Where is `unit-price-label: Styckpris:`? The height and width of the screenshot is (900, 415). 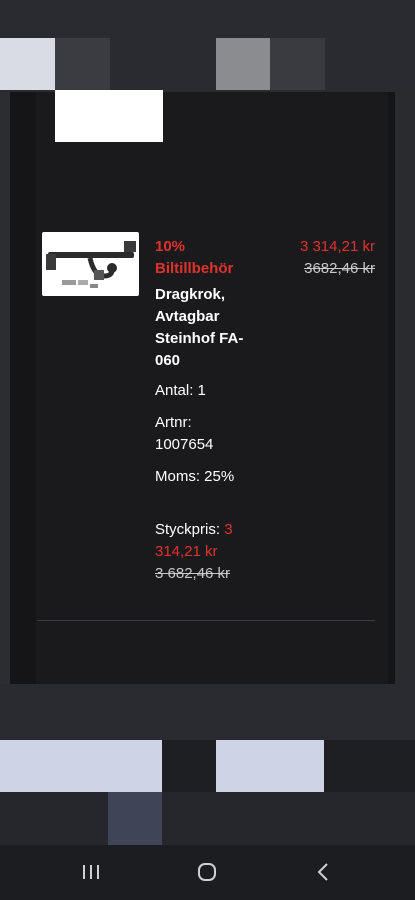 unit-price-label: Styckpris: is located at coordinates (188, 529).